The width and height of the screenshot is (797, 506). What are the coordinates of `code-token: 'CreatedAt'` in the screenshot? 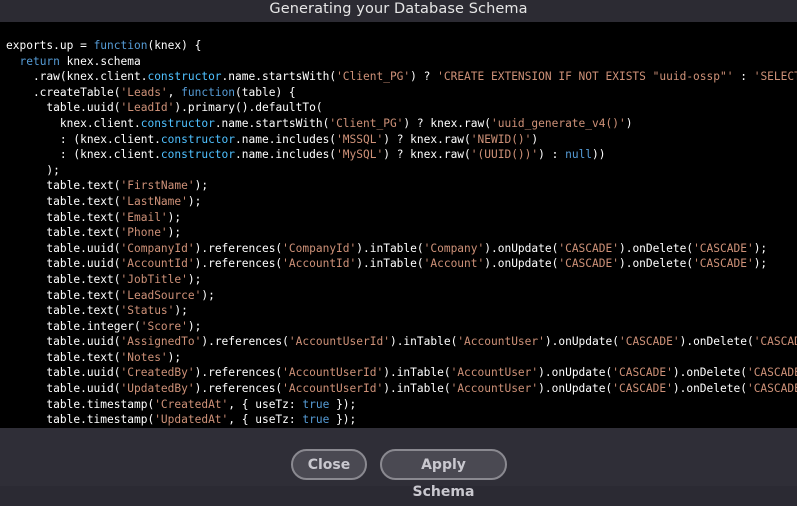 It's located at (191, 404).